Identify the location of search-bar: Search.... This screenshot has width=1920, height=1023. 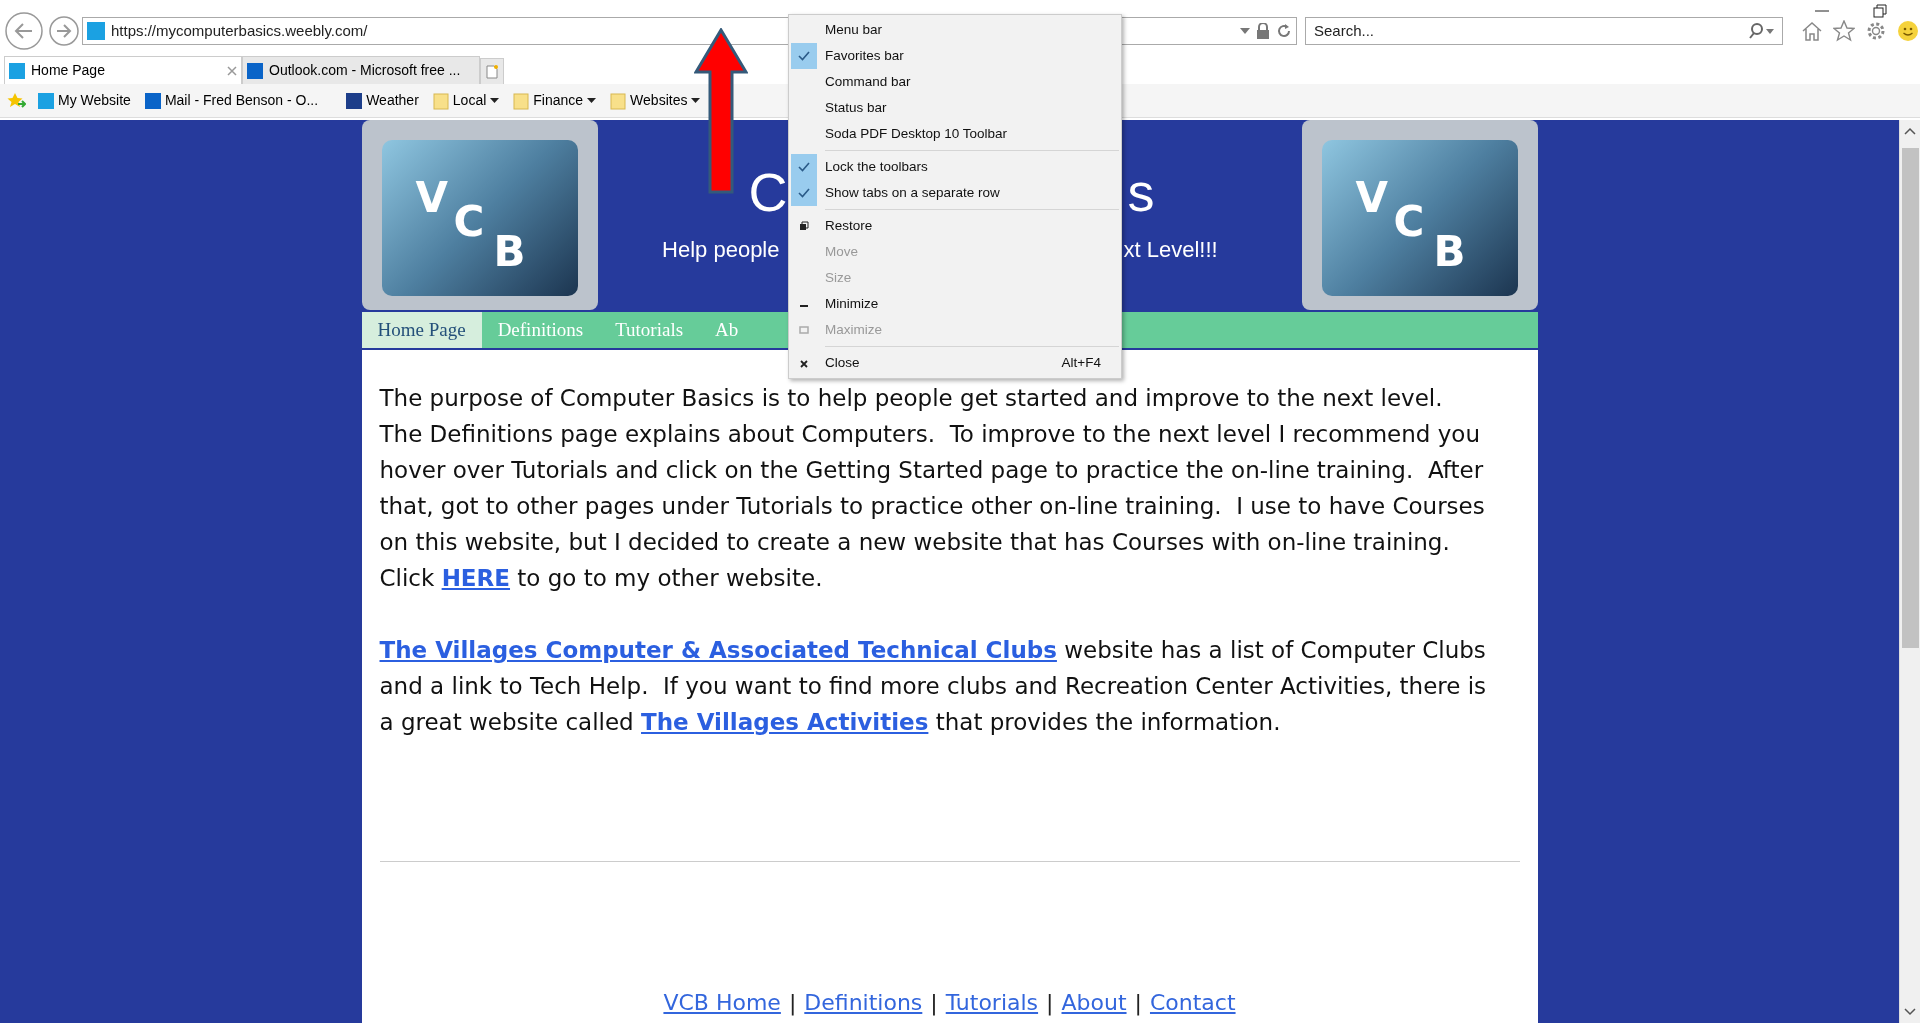
(1544, 31).